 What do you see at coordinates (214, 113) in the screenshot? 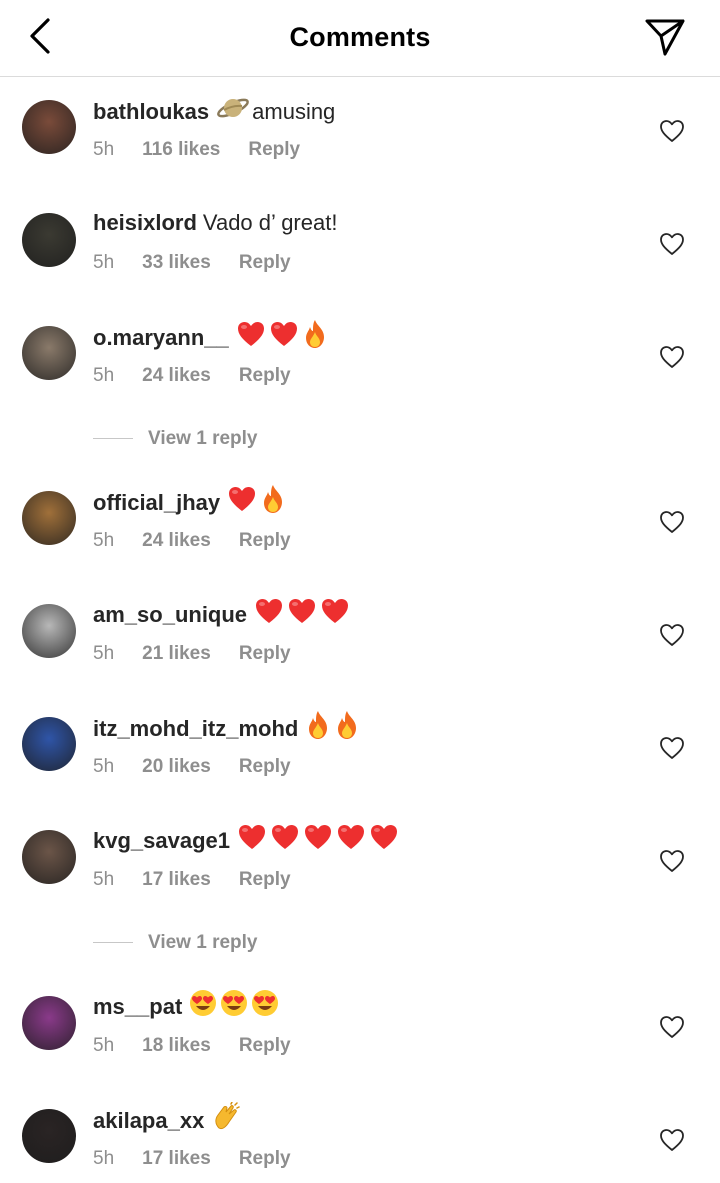
I see `comment-text: bathloukas amusing` at bounding box center [214, 113].